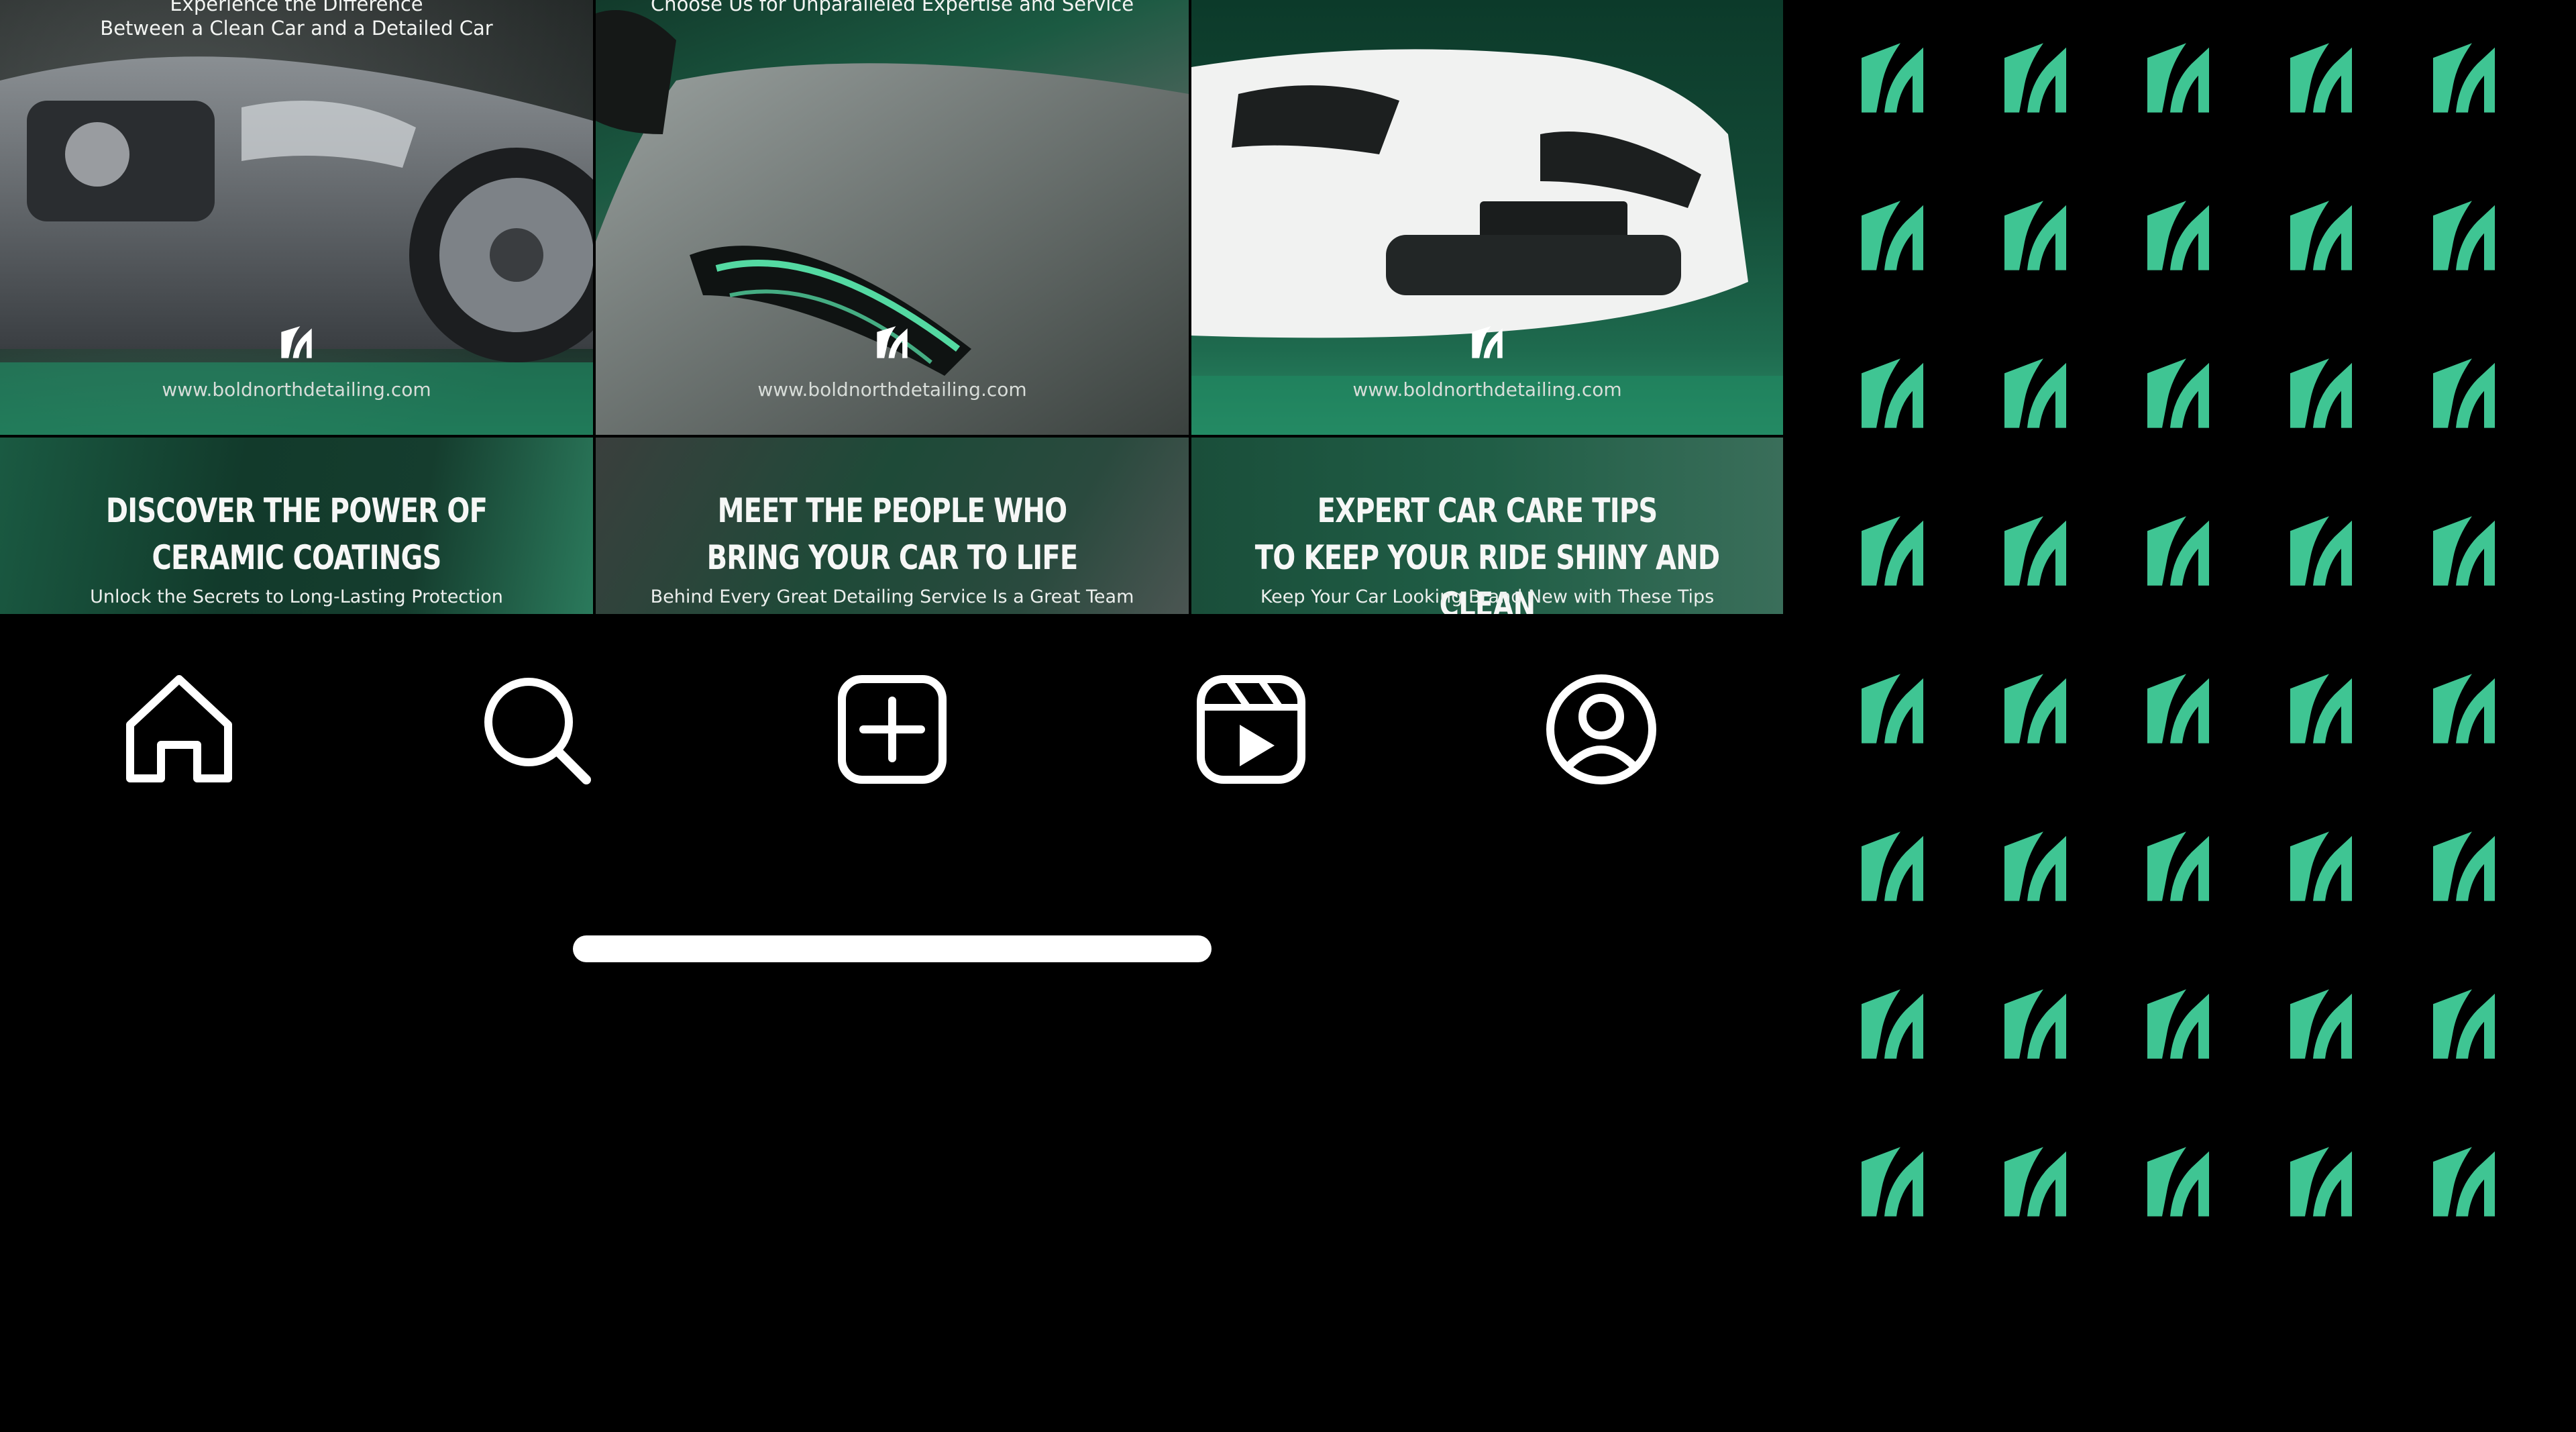 This screenshot has height=1432, width=2576. What do you see at coordinates (892, 557) in the screenshot?
I see `post-title-line2: BRING YOUR CAR TO LIFE` at bounding box center [892, 557].